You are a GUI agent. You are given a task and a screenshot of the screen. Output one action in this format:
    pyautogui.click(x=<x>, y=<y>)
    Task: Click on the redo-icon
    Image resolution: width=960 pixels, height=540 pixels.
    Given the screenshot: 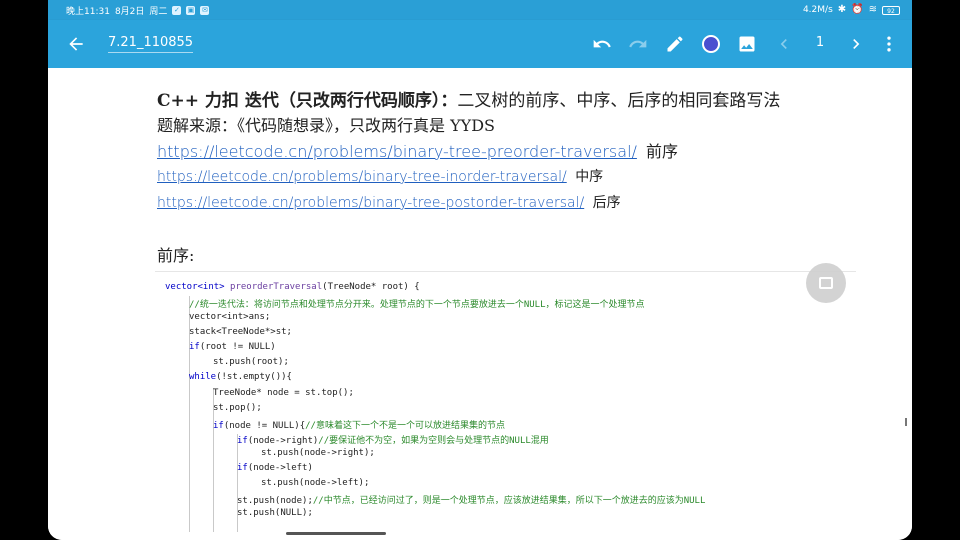 What is the action you would take?
    pyautogui.click(x=638, y=43)
    